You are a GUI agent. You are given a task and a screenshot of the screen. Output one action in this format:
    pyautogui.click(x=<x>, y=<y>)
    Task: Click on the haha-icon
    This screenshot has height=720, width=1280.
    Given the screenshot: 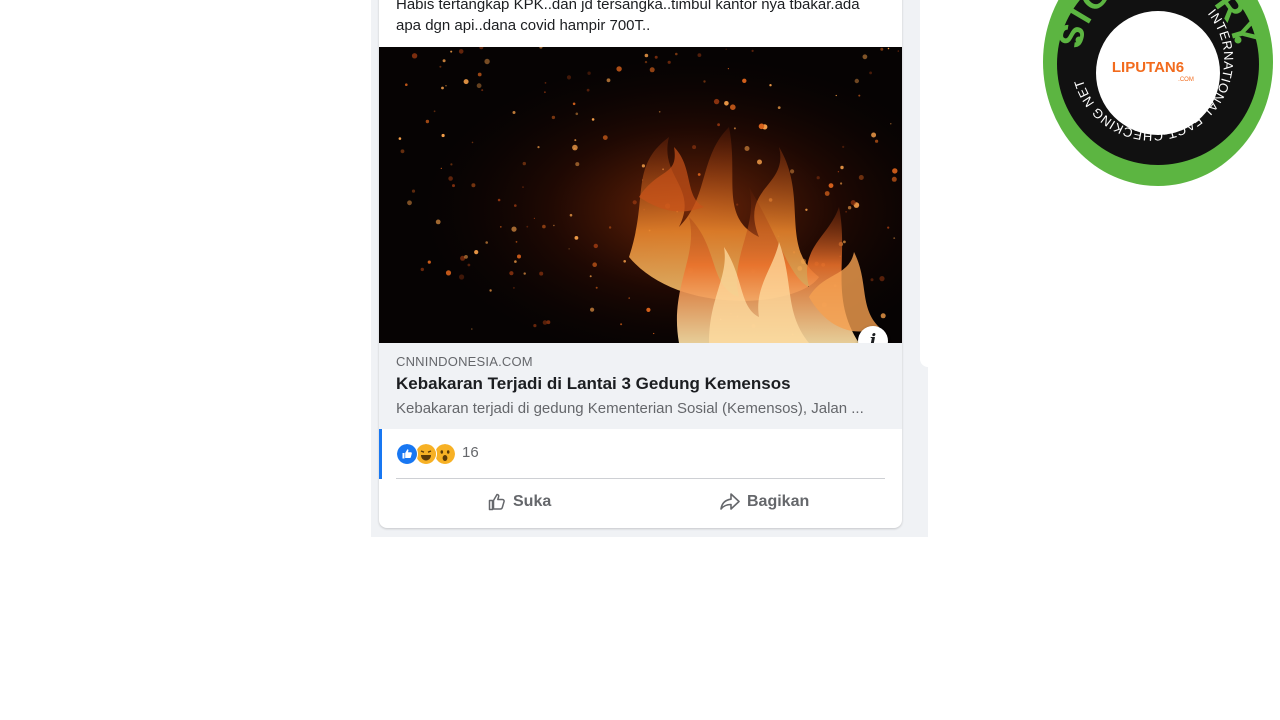 What is the action you would take?
    pyautogui.click(x=426, y=454)
    